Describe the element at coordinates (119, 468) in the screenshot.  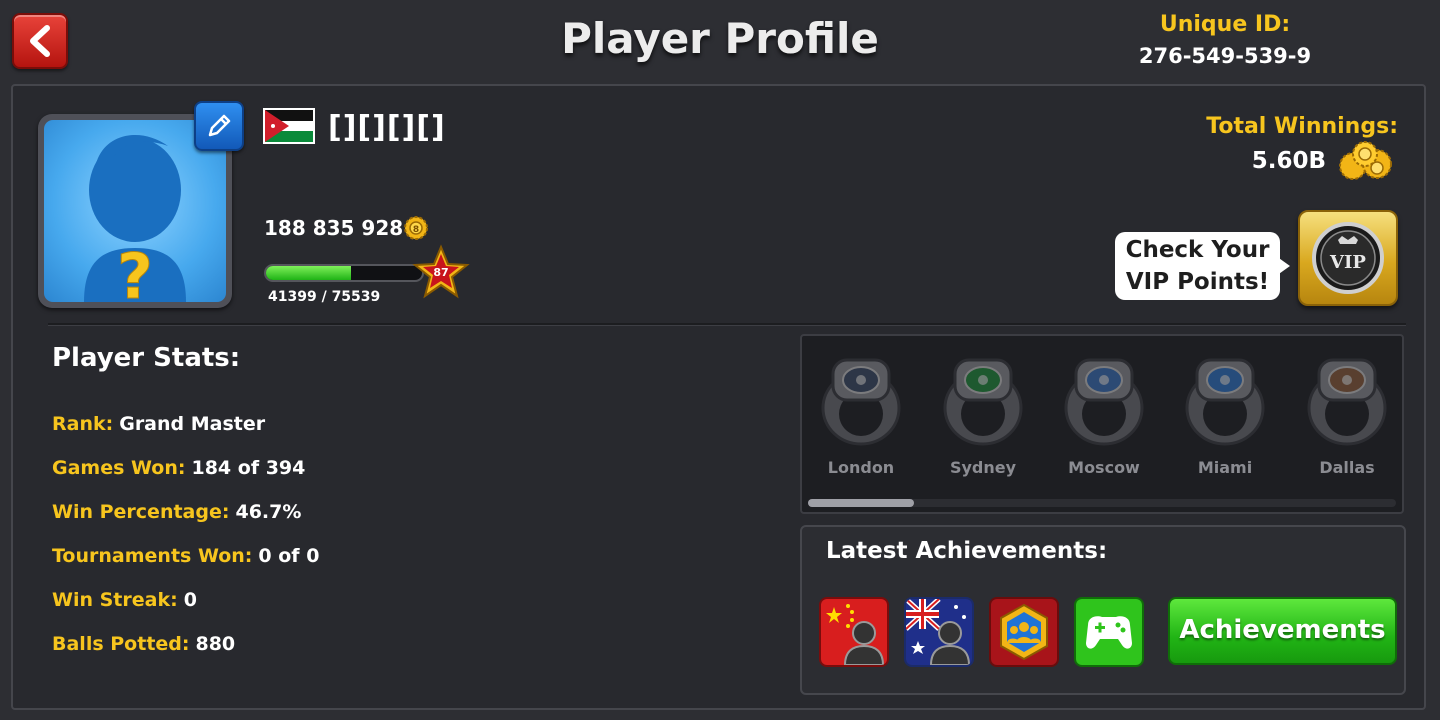
I see `stat-label: Games Won:` at that location.